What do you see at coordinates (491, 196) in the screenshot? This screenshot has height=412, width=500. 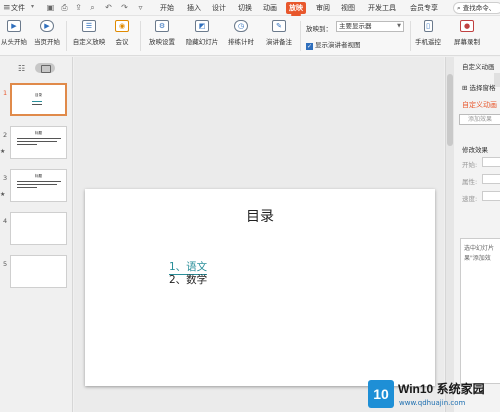 I see `speed-select` at bounding box center [491, 196].